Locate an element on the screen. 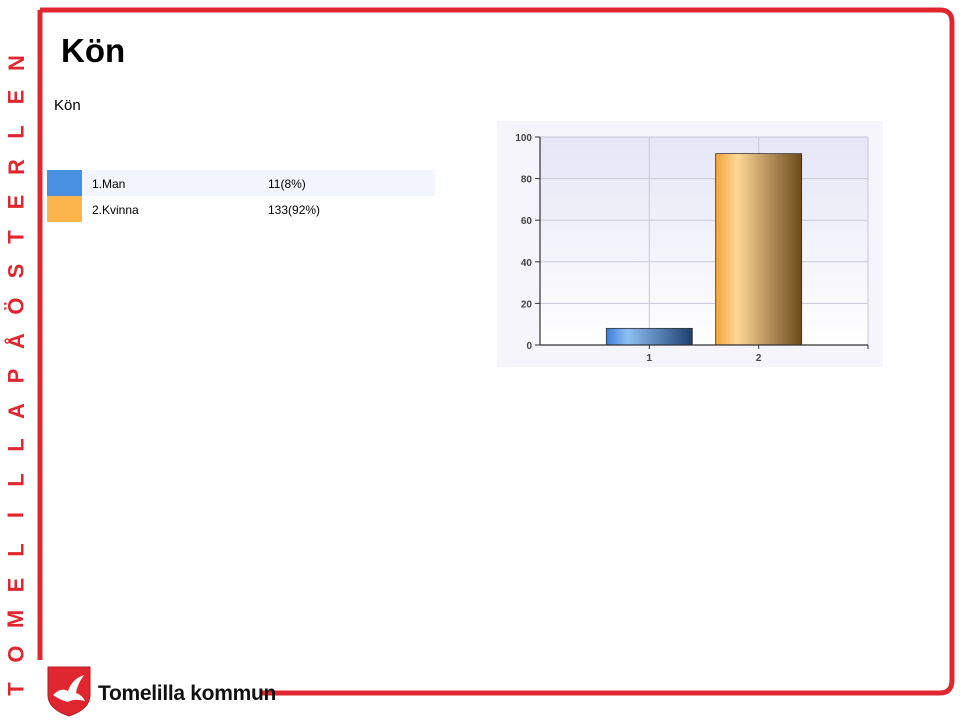  tomelilla-logo is located at coordinates (69, 691).